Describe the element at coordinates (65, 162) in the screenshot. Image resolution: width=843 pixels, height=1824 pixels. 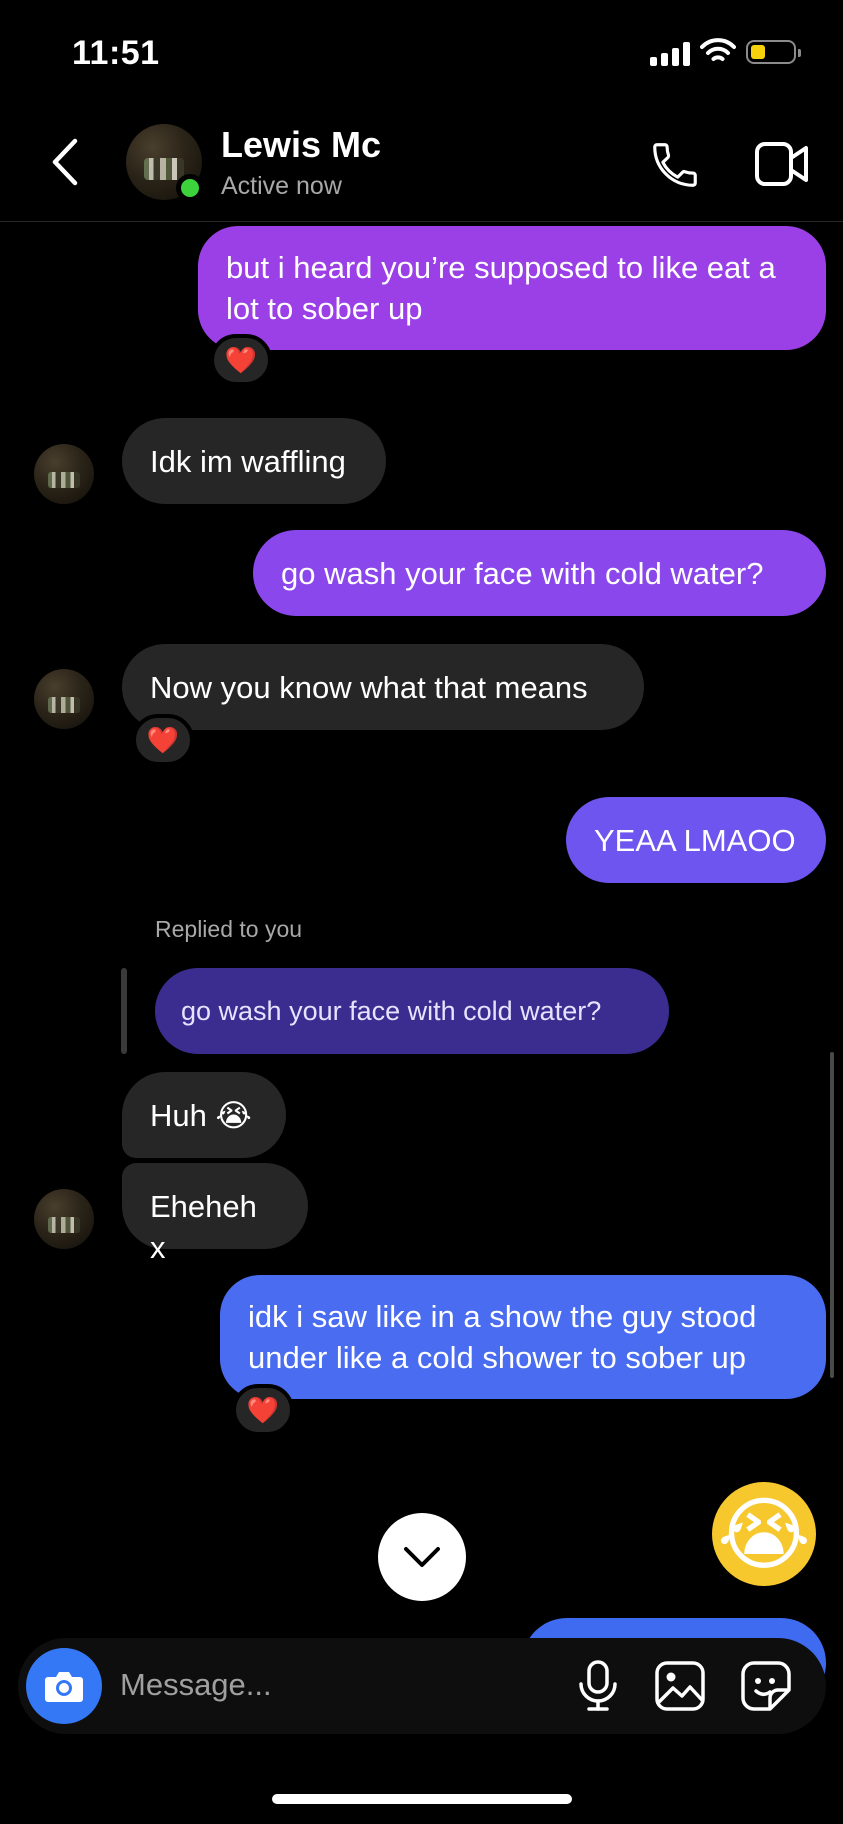
I see `back-chevron-icon` at that location.